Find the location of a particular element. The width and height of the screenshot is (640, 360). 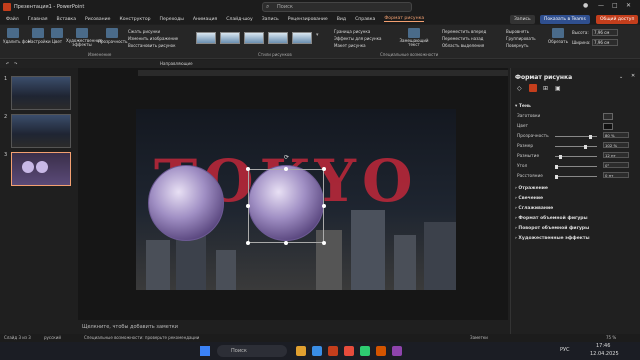

maximize-icon: □ is located at coordinates (615, 5).